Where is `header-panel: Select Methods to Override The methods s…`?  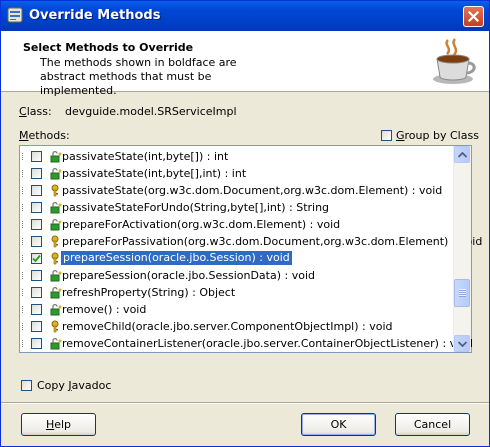
header-panel: Select Methods to Override The methods s… is located at coordinates (245, 64).